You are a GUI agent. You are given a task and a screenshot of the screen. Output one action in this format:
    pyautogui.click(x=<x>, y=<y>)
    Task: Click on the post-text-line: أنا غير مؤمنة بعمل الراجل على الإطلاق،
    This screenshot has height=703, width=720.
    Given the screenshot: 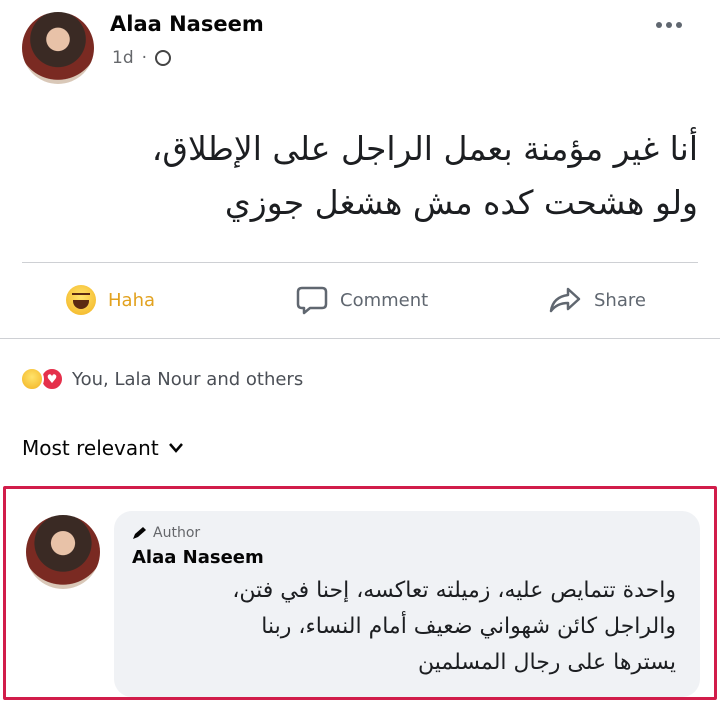 What is the action you would take?
    pyautogui.click(x=424, y=148)
    